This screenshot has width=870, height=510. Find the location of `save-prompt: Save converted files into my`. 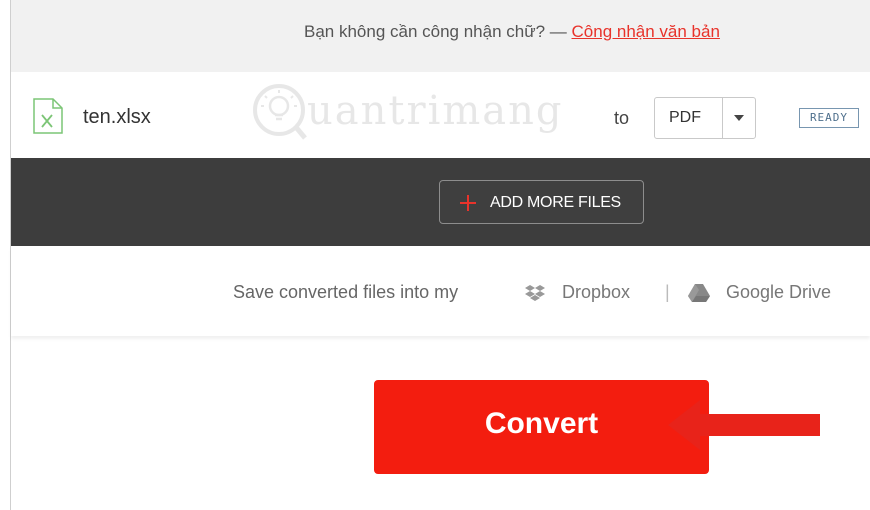

save-prompt: Save converted files into my is located at coordinates (346, 292).